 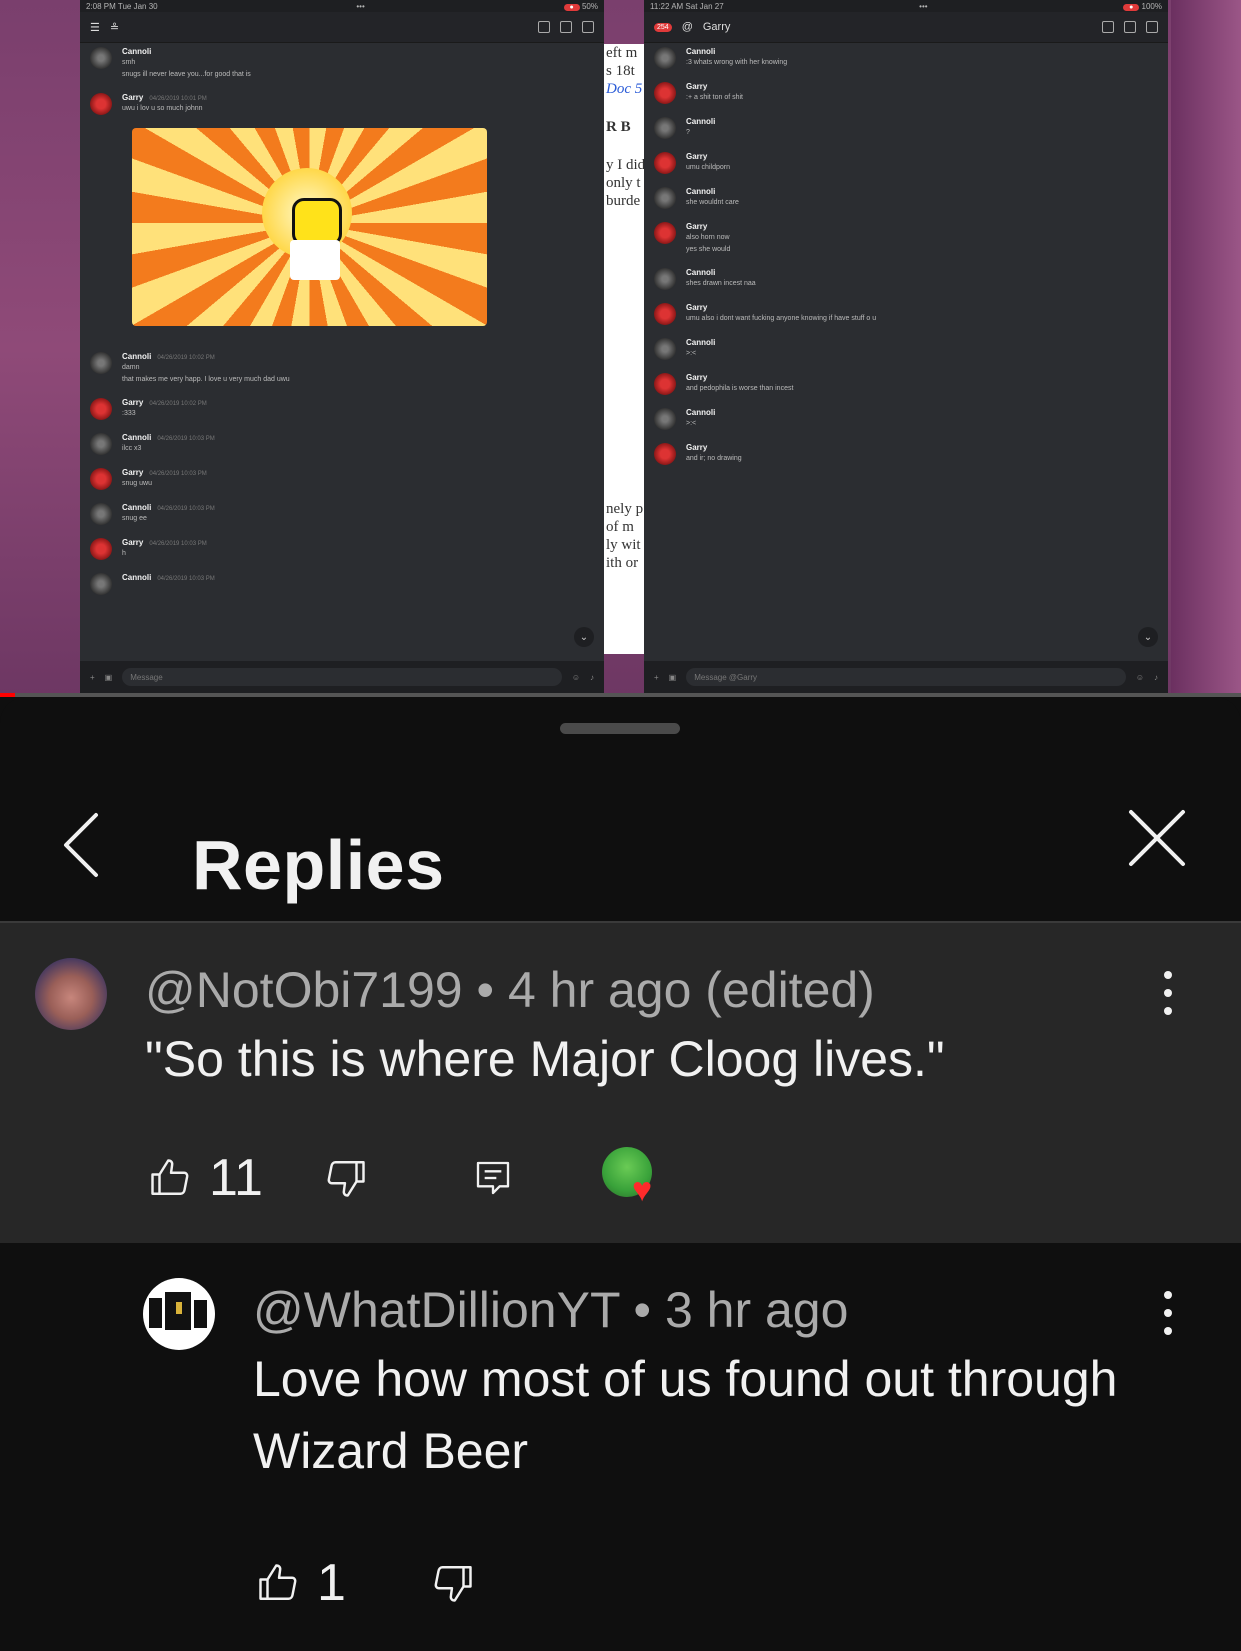 What do you see at coordinates (906, 163) in the screenshot?
I see `chat-message: Garry umu childporn` at bounding box center [906, 163].